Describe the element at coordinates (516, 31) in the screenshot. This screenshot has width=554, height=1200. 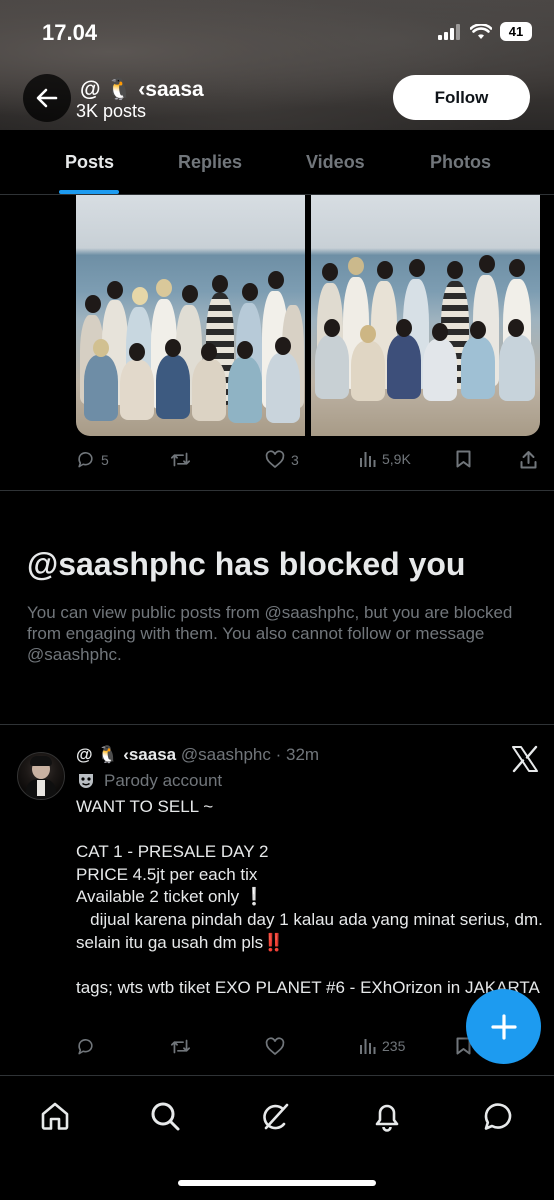
I see `battery-indicator: 41` at that location.